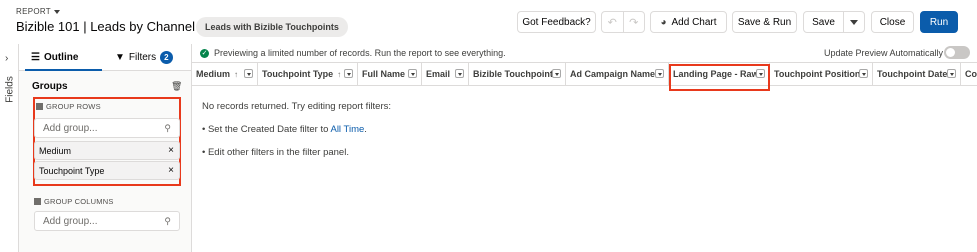 This screenshot has width=977, height=252. I want to click on hint-suffix: ., so click(365, 129).